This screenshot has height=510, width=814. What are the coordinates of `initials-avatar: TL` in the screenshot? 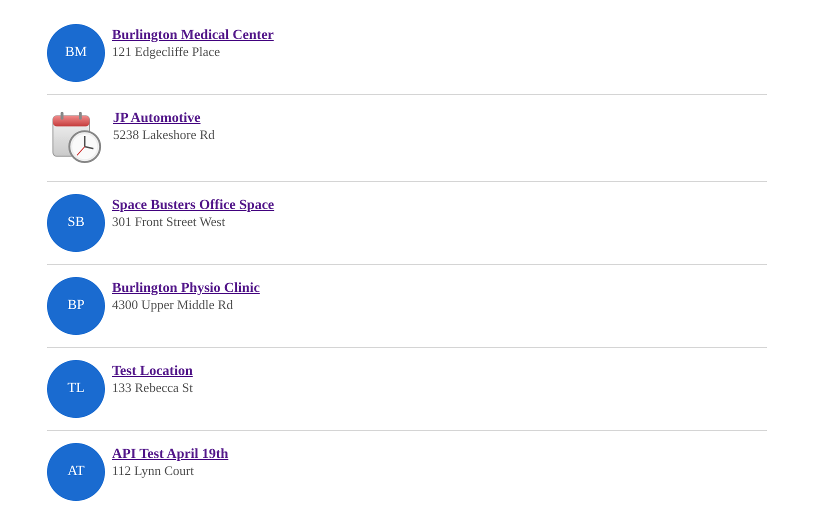 It's located at (76, 389).